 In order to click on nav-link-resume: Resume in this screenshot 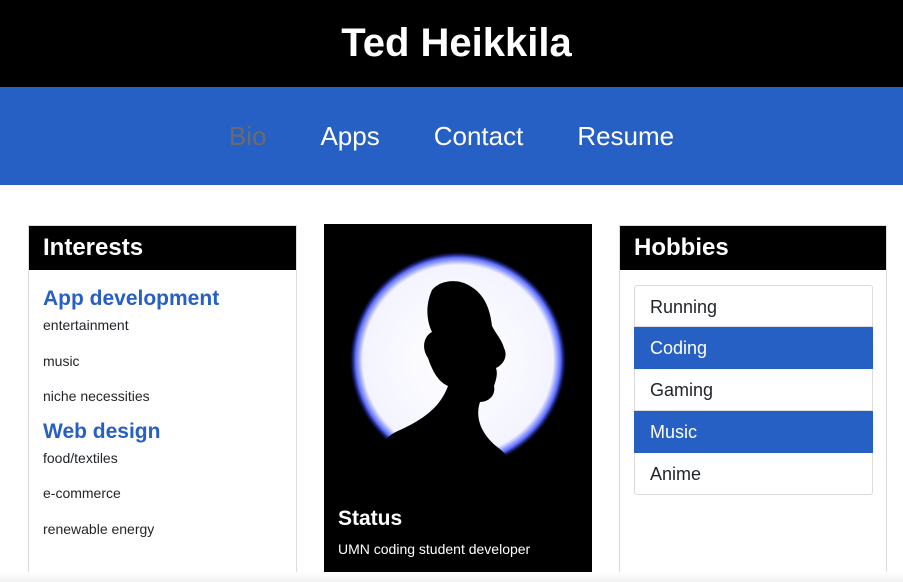, I will do `click(625, 136)`.